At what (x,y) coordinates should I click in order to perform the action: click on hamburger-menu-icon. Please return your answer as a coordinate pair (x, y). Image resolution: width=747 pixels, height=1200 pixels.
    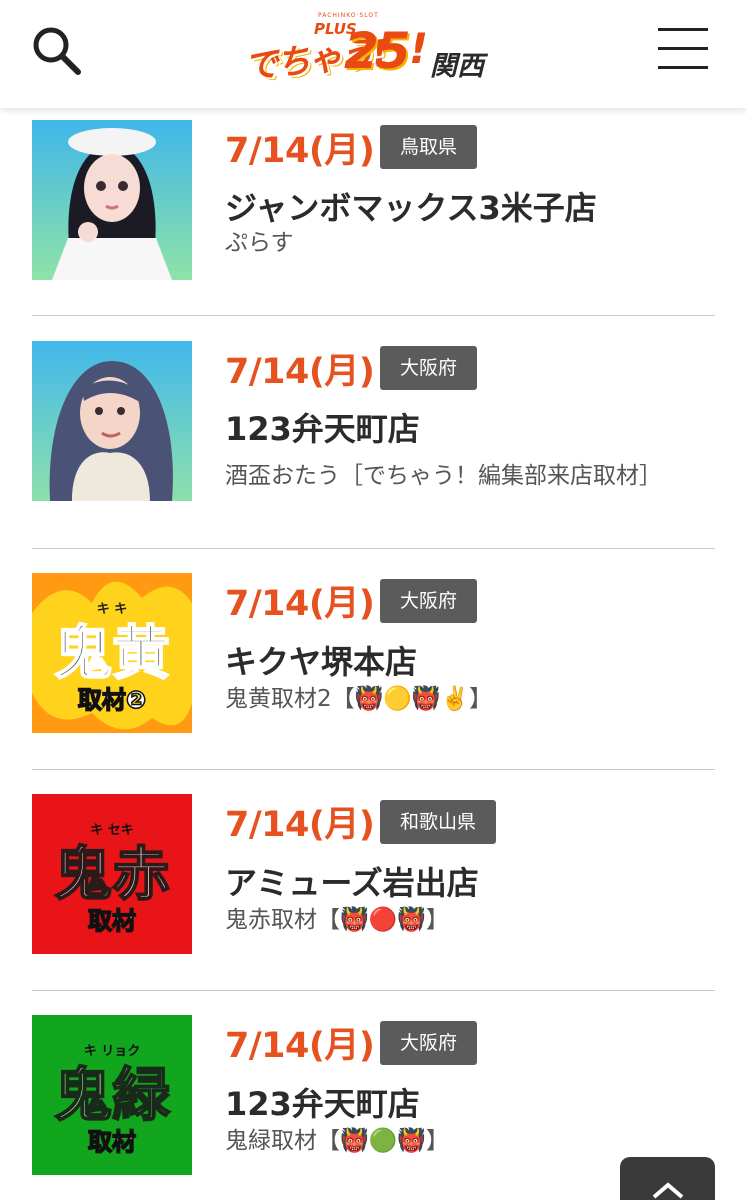
    Looking at the image, I should click on (684, 48).